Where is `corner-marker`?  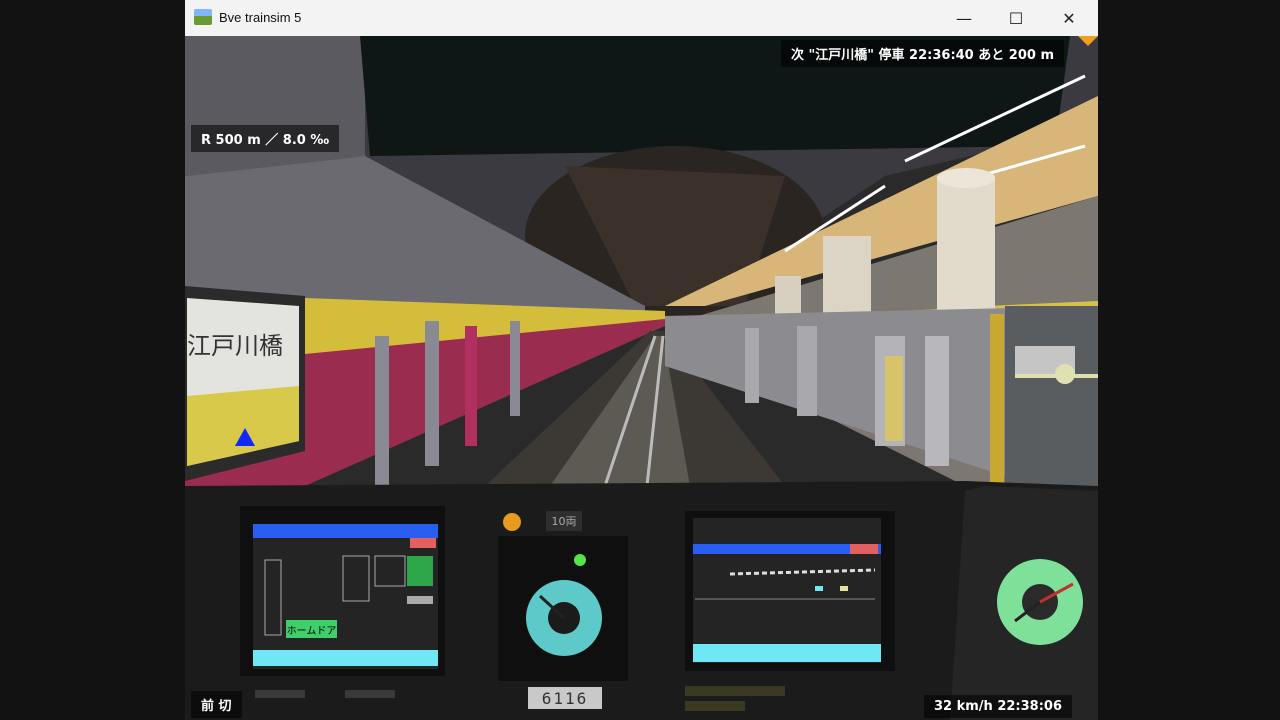 corner-marker is located at coordinates (1088, 41).